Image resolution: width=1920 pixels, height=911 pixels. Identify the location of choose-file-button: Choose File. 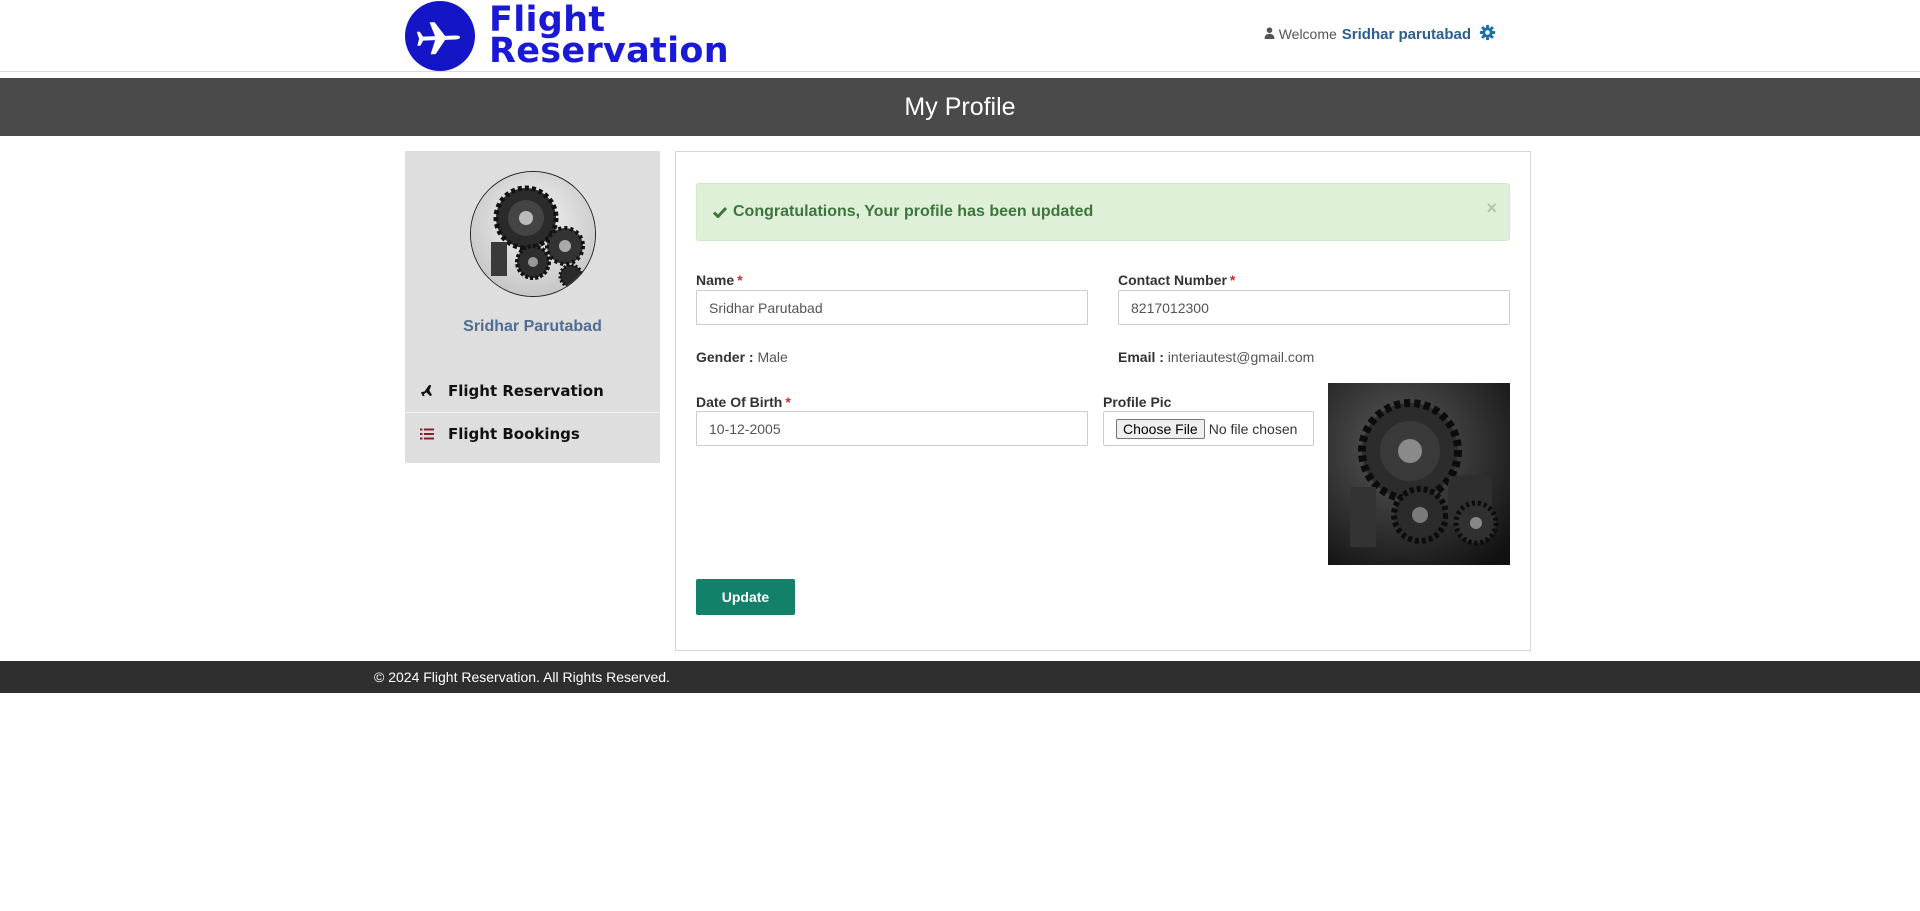
(1160, 428).